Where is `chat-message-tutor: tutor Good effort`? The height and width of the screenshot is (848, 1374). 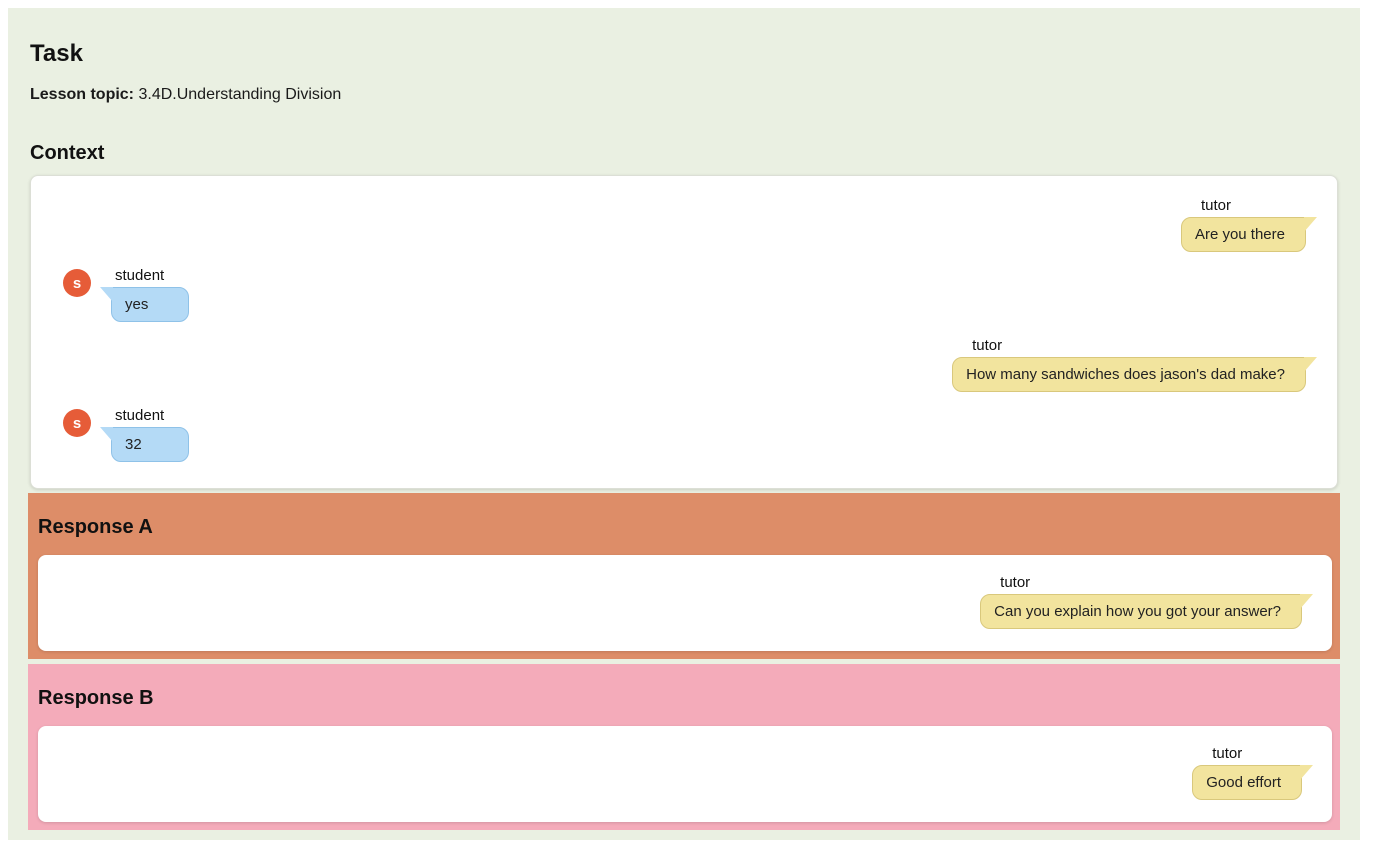
chat-message-tutor: tutor Good effort is located at coordinates (687, 772).